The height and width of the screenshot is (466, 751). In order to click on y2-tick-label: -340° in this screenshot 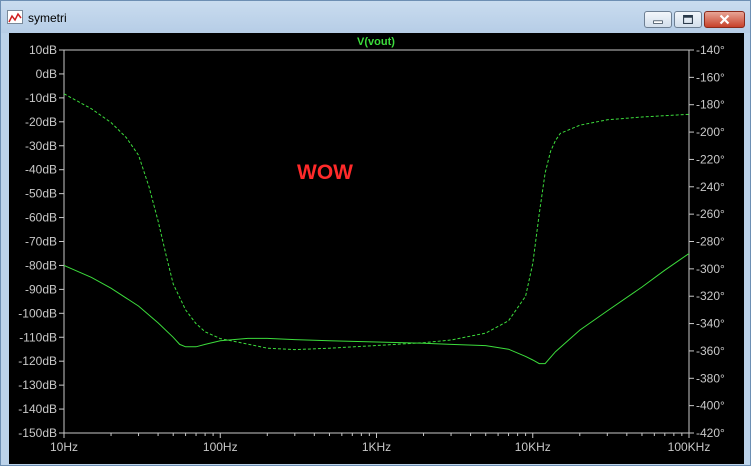, I will do `click(710, 324)`.